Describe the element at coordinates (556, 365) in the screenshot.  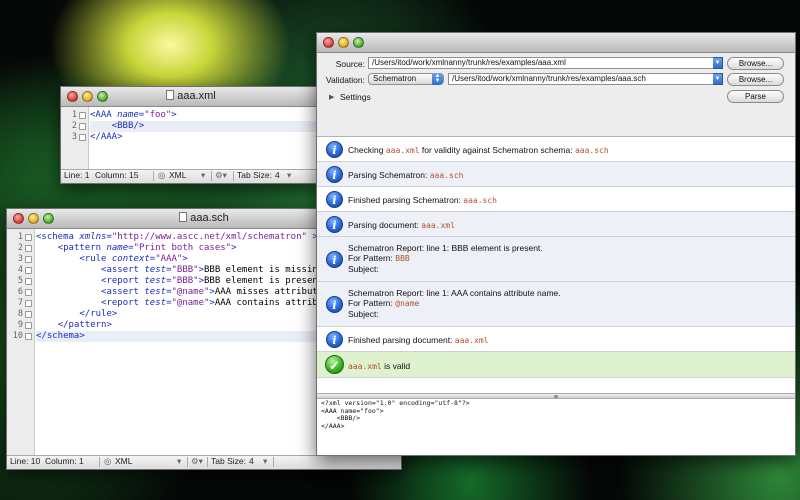
I see `validity-result-item: ✓ aaa.xml is valid` at that location.